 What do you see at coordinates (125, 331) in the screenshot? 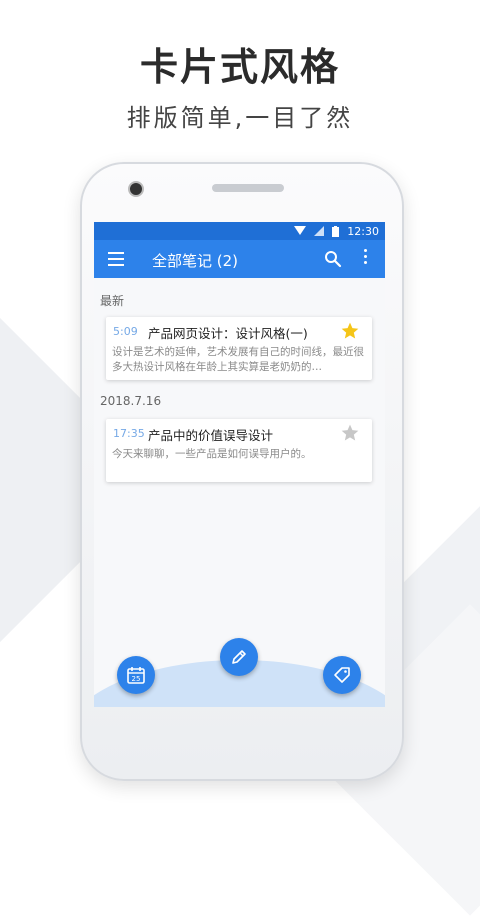
I see `note-time: 5:09` at bounding box center [125, 331].